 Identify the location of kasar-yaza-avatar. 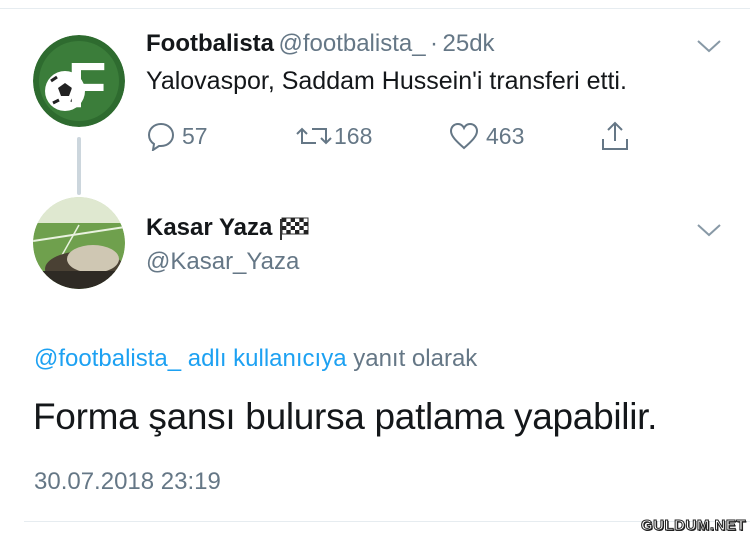
(79, 243).